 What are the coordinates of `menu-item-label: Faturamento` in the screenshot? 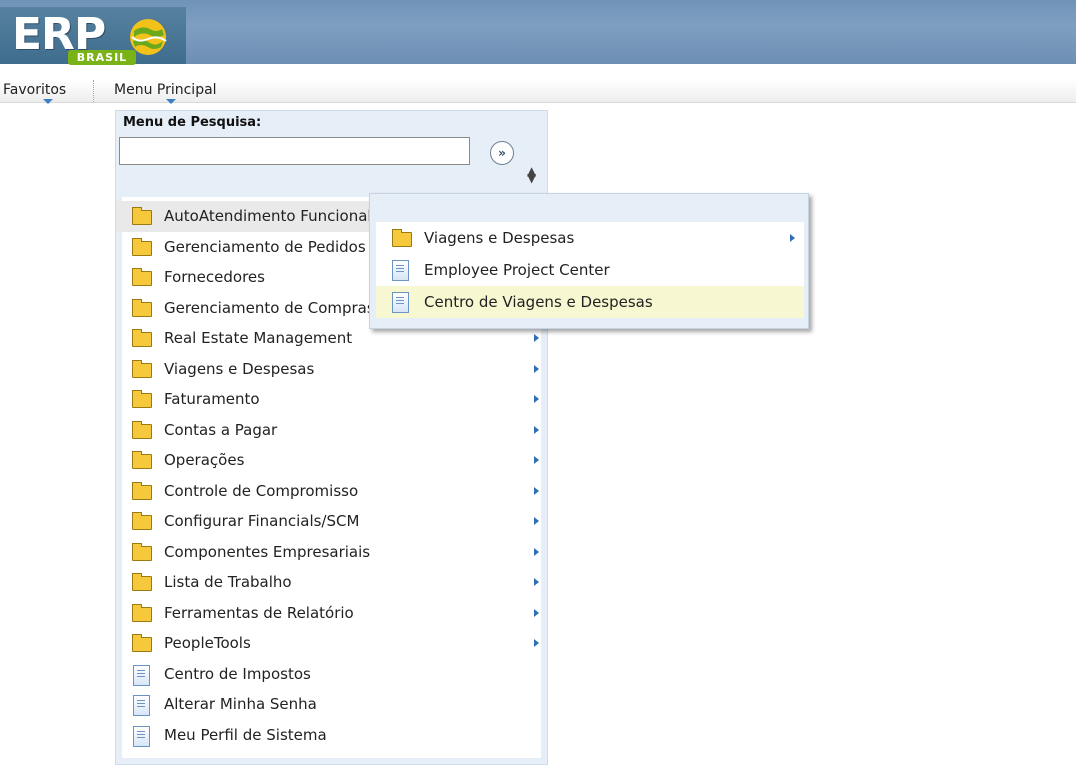 It's located at (212, 399).